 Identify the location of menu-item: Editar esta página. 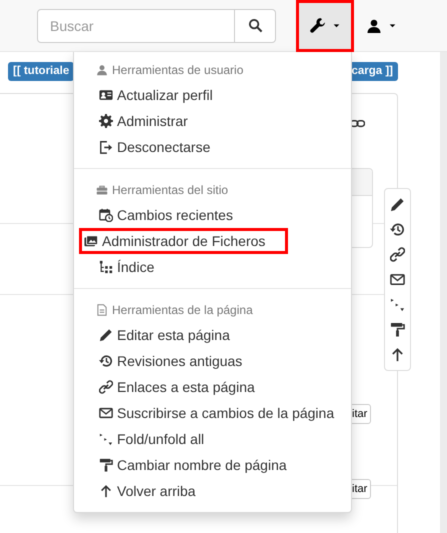
(171, 335).